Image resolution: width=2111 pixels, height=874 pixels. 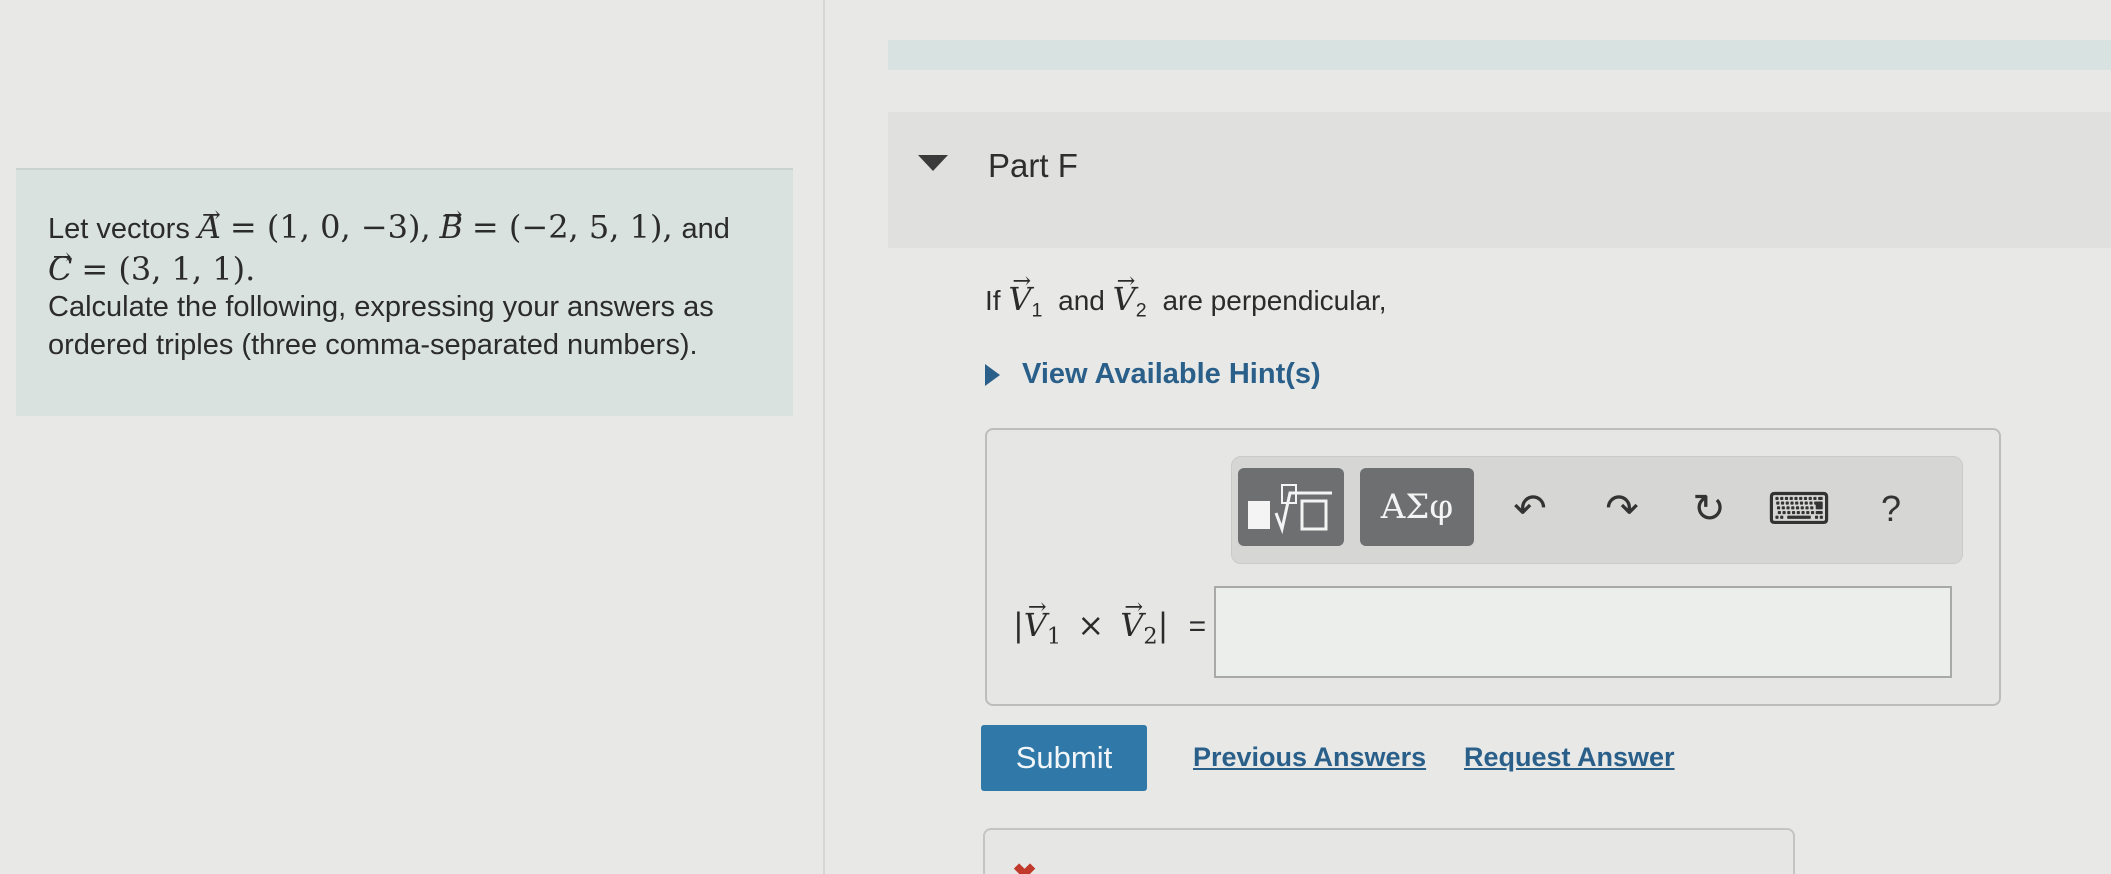 What do you see at coordinates (405, 269) in the screenshot?
I see `problem-line-2: C = (3, 1, 1).` at bounding box center [405, 269].